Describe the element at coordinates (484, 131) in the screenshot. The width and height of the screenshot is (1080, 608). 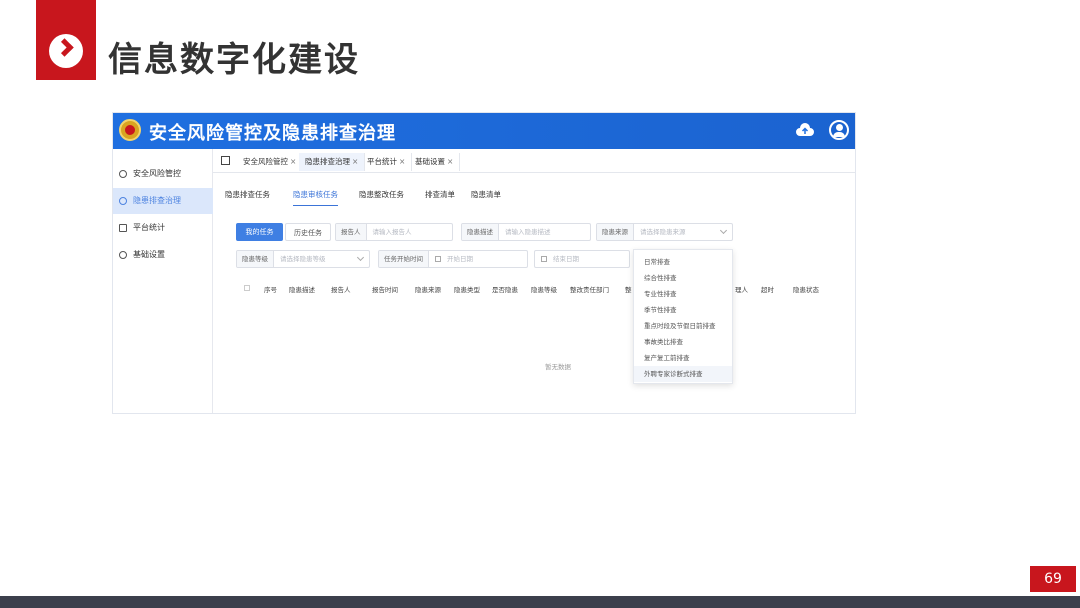
I see `app-header: 安全风险管控及隐患排查治理` at that location.